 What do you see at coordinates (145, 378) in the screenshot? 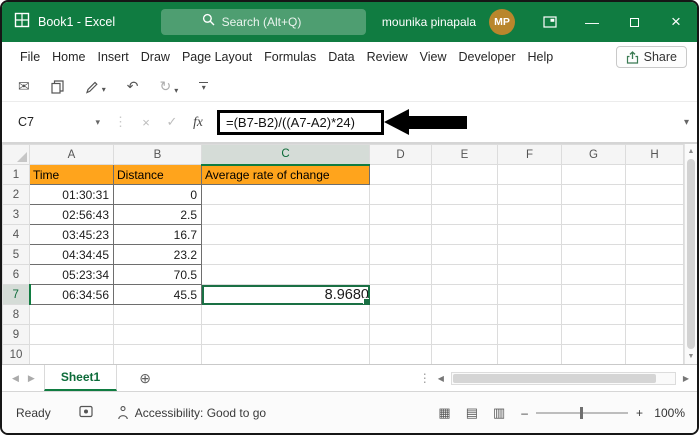
I see `new-sheet-icon: ⊕` at bounding box center [145, 378].